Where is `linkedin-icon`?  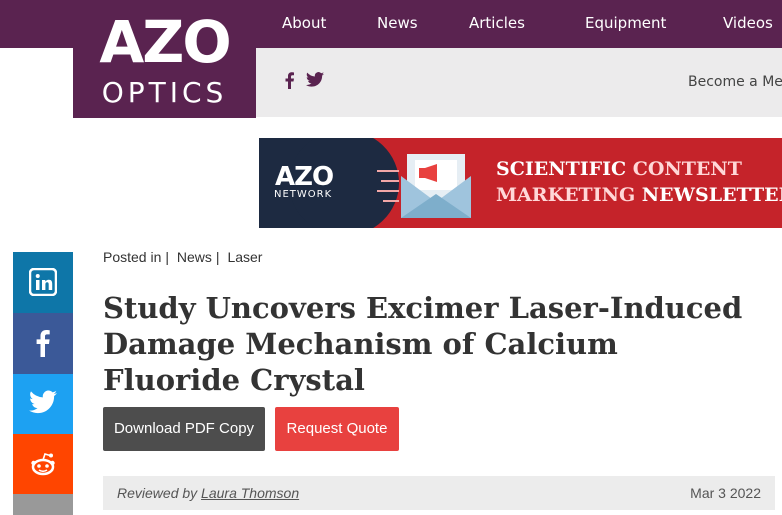 linkedin-icon is located at coordinates (43, 282).